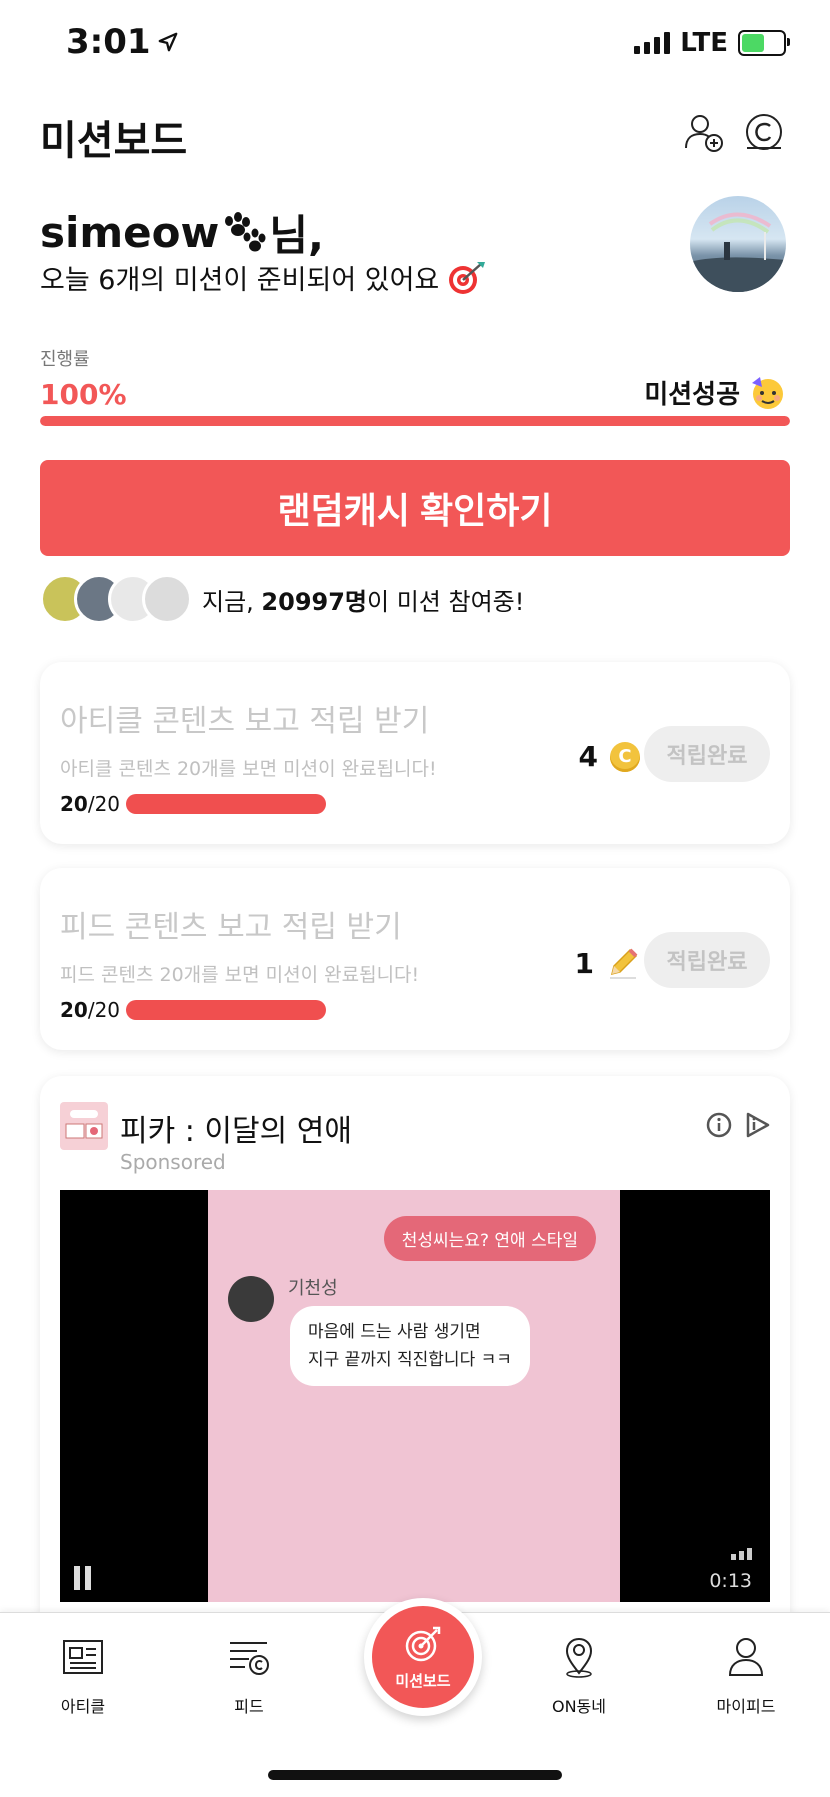 The image size is (830, 1797). I want to click on article-icon, so click(83, 1657).